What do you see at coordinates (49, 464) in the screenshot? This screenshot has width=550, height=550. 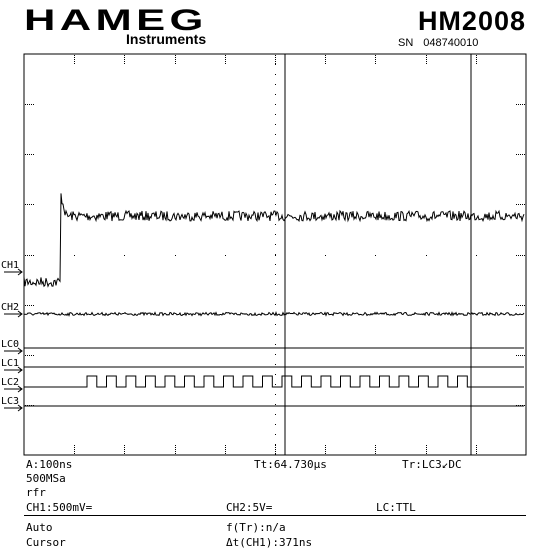 I see `timebase-readout: A:100ns` at bounding box center [49, 464].